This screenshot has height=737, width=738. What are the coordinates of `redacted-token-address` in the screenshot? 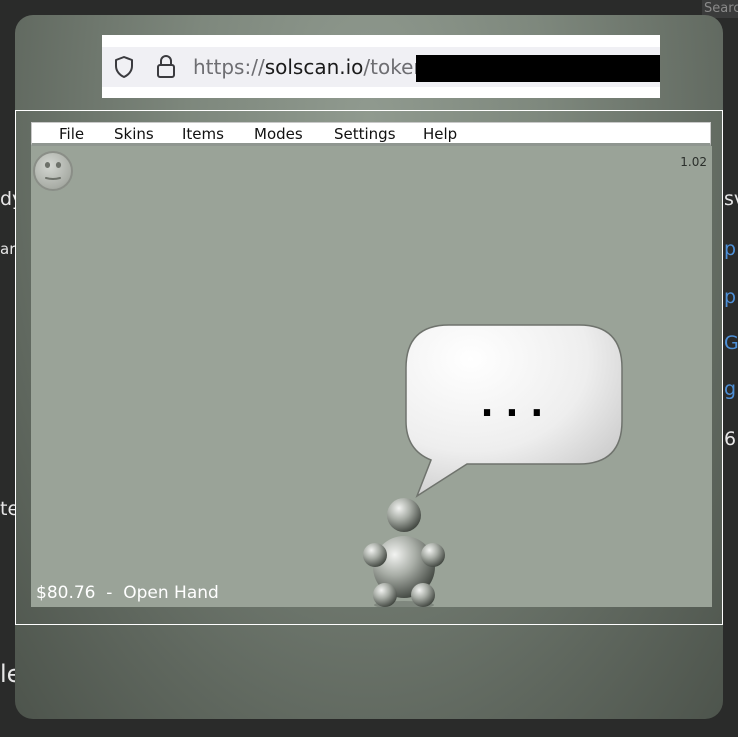 It's located at (538, 68).